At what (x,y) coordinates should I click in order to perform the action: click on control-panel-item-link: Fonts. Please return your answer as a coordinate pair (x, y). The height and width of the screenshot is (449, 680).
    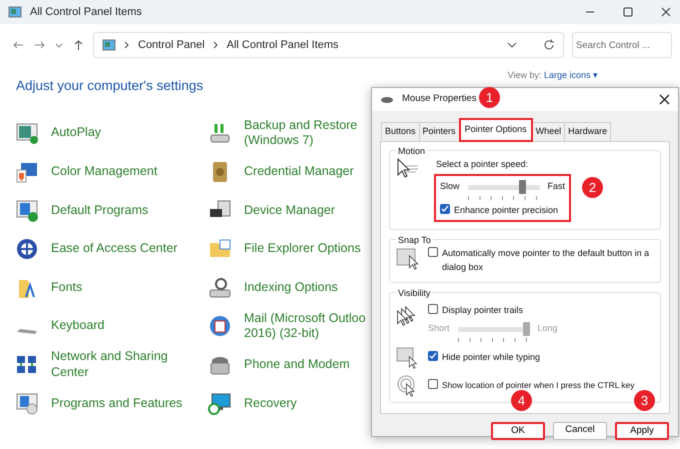
    Looking at the image, I should click on (66, 288).